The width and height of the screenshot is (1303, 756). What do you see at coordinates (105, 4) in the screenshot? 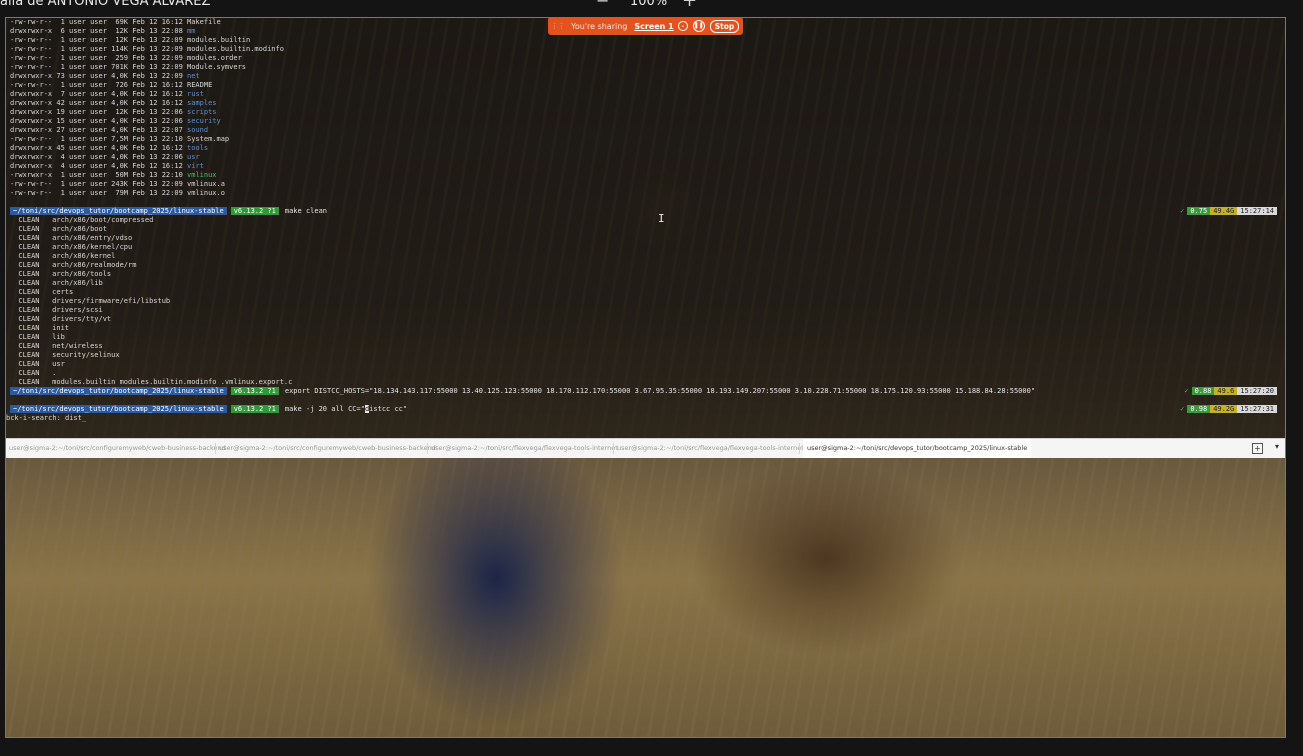
I see `window-title: alla de ANTONIO VEGA ALVAREZ` at bounding box center [105, 4].